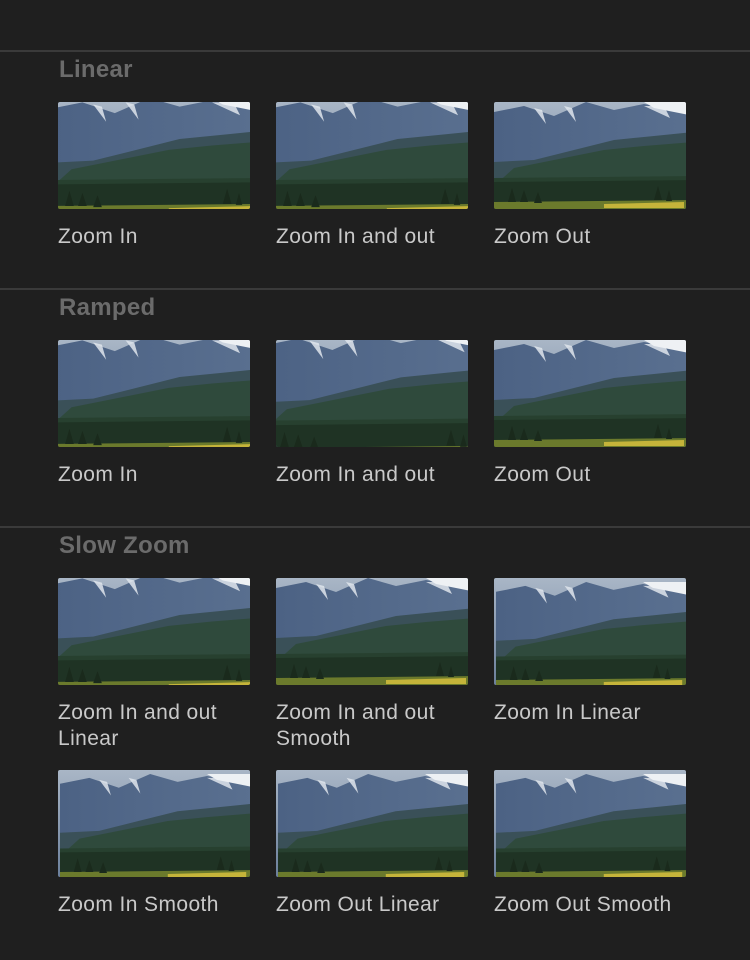 The image size is (750, 960). I want to click on effect-label: Zoom In Linear, so click(567, 712).